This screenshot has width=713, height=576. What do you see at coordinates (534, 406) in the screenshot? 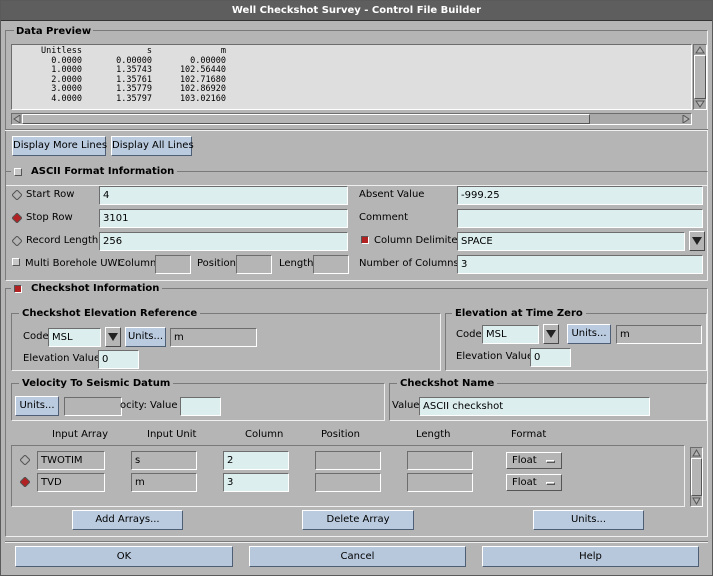
I see `checkshot-name-field: ASCII checkshot` at bounding box center [534, 406].